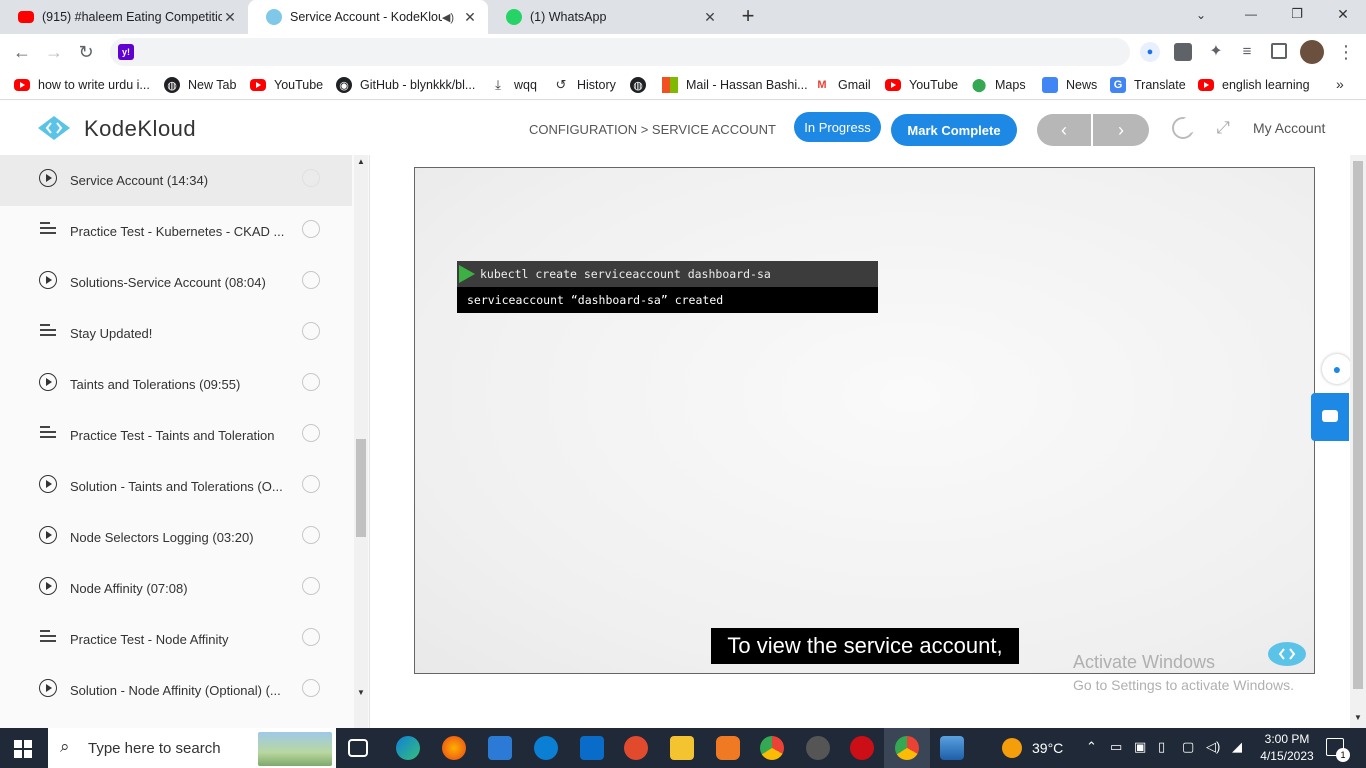  I want to click on lesson-item: Practice Test - Node Affinity, so click(176, 639).